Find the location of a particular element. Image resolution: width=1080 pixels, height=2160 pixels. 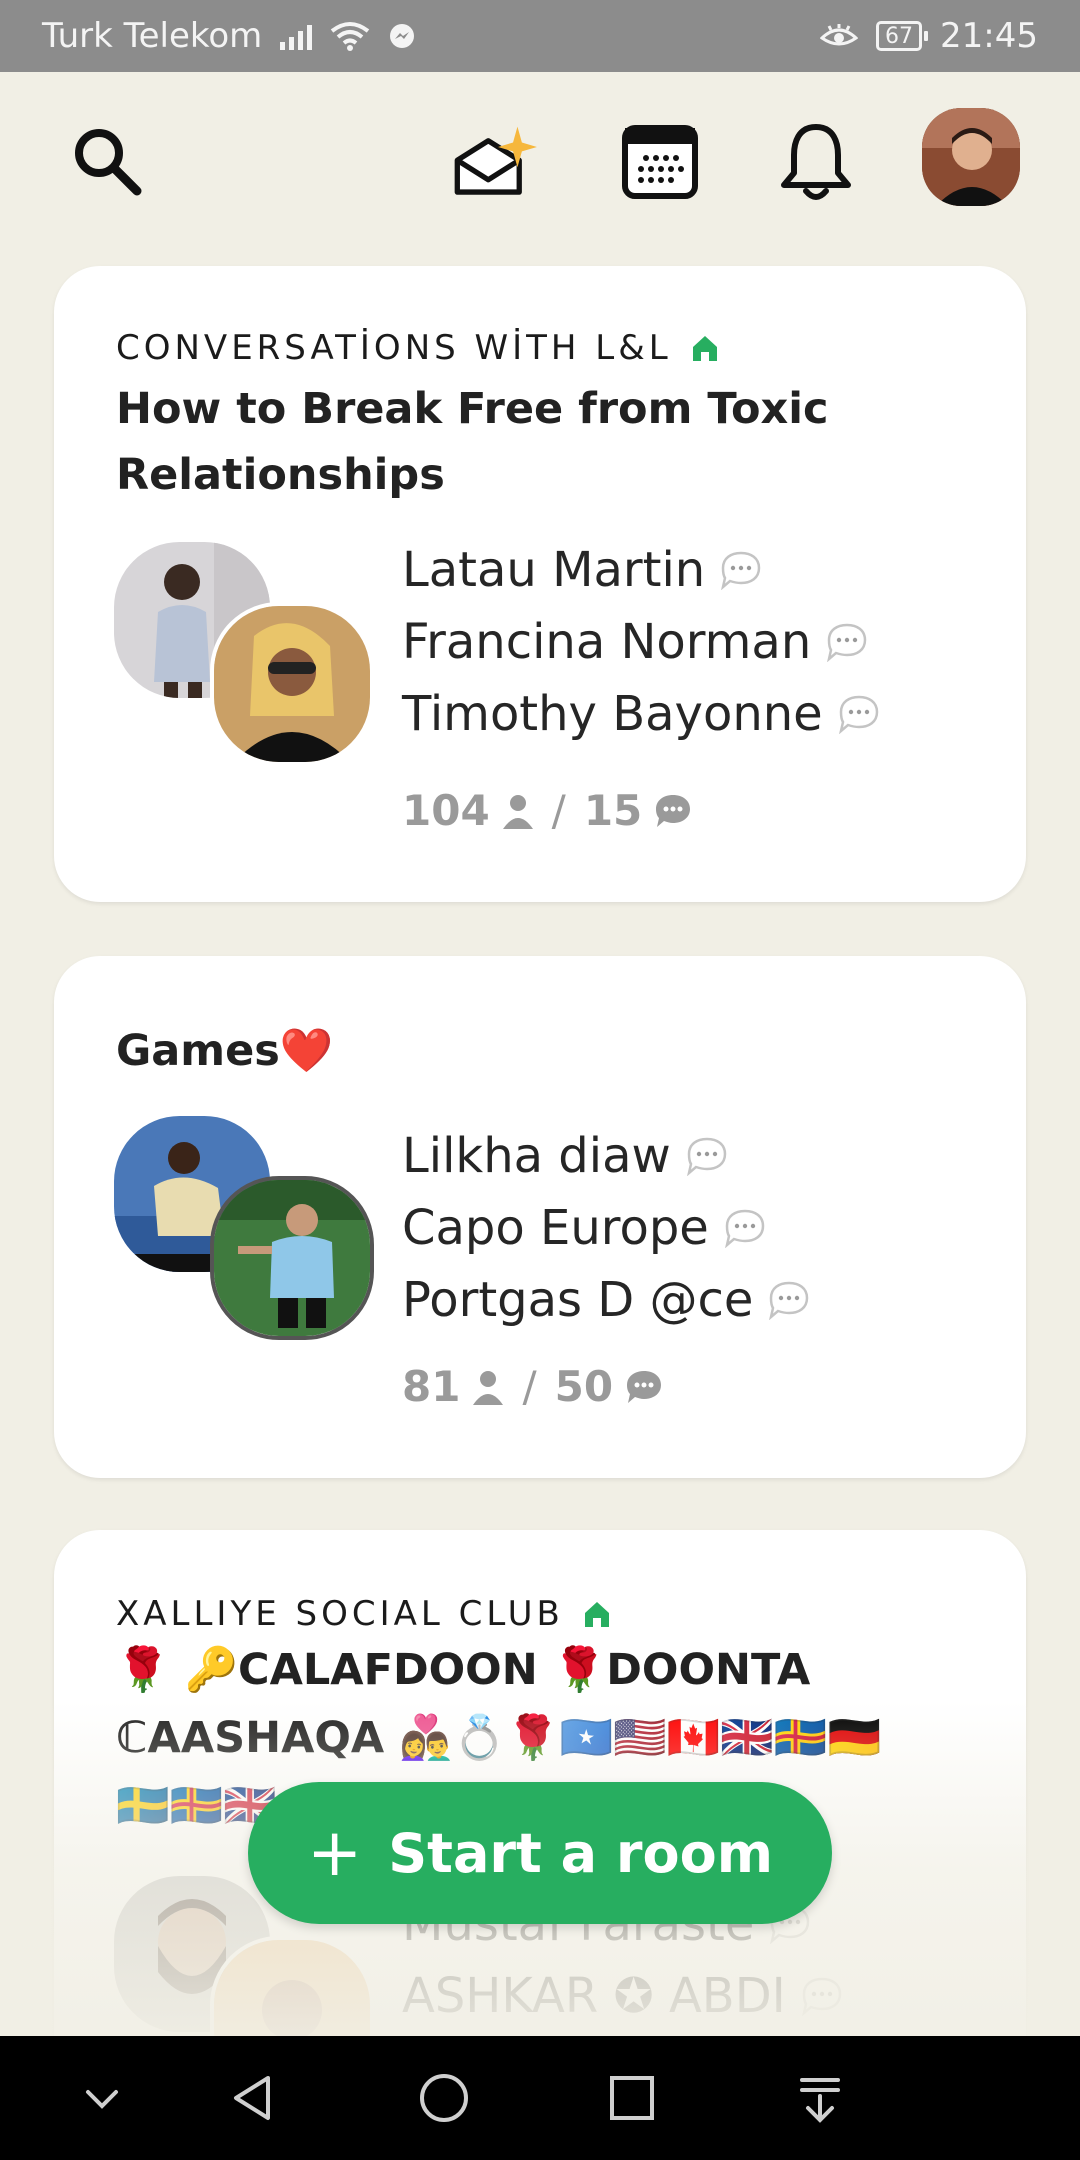

start-room-label: Start a room is located at coordinates (581, 1853).